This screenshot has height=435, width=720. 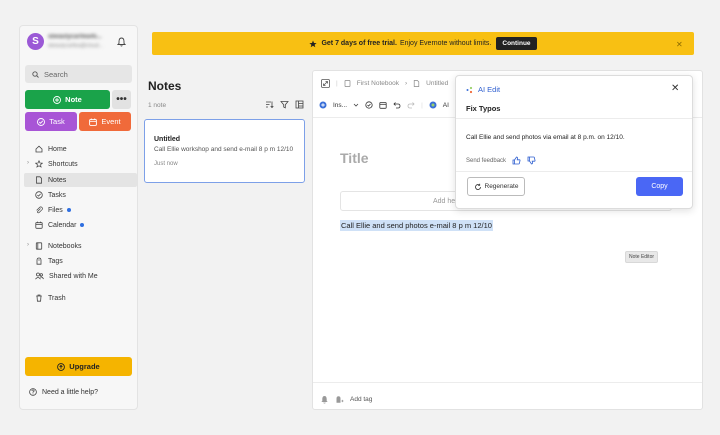 What do you see at coordinates (80, 298) in the screenshot?
I see `sidebar-item-trash: Trash` at bounding box center [80, 298].